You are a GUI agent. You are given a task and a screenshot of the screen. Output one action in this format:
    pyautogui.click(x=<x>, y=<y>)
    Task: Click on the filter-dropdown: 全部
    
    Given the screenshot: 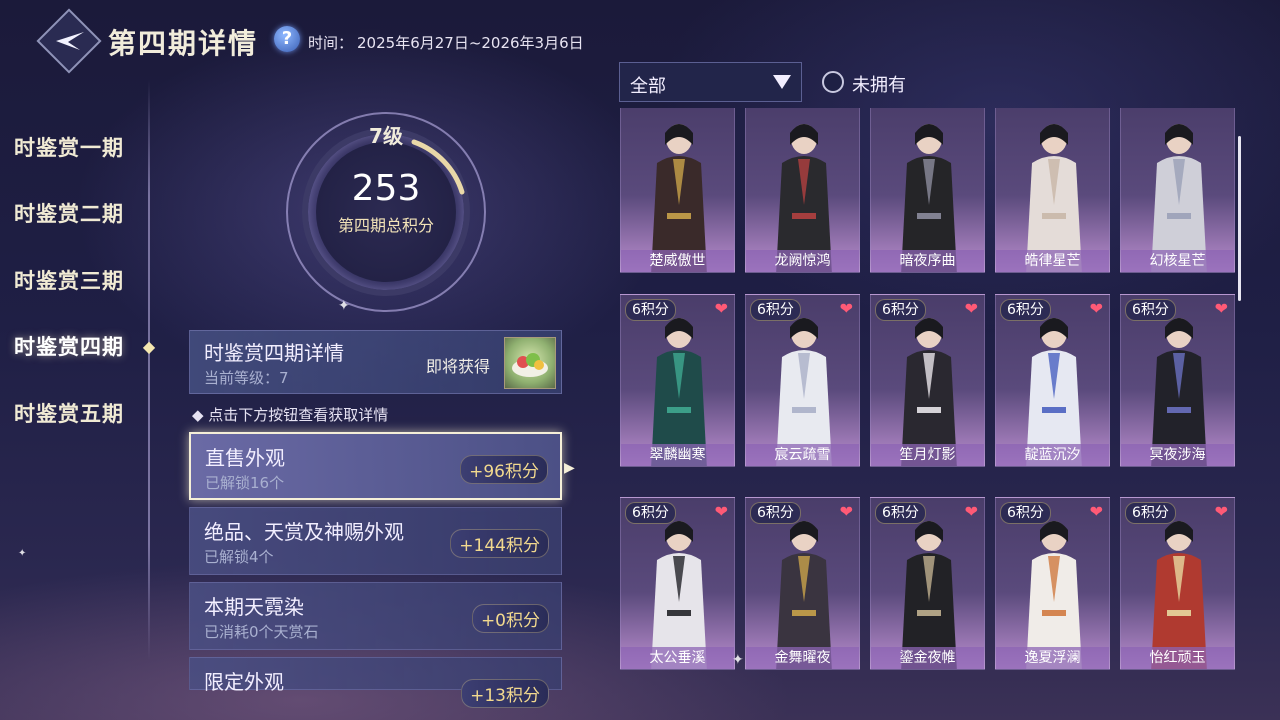 What is the action you would take?
    pyautogui.click(x=710, y=82)
    